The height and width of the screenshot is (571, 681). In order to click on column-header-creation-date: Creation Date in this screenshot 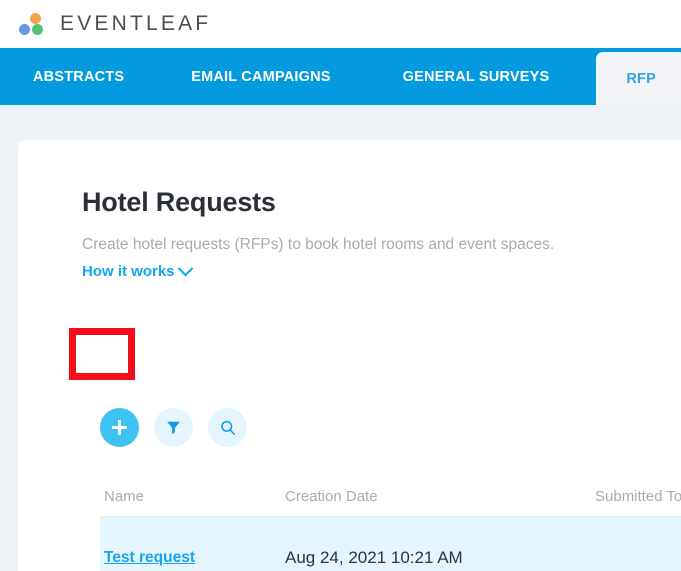, I will do `click(331, 496)`.